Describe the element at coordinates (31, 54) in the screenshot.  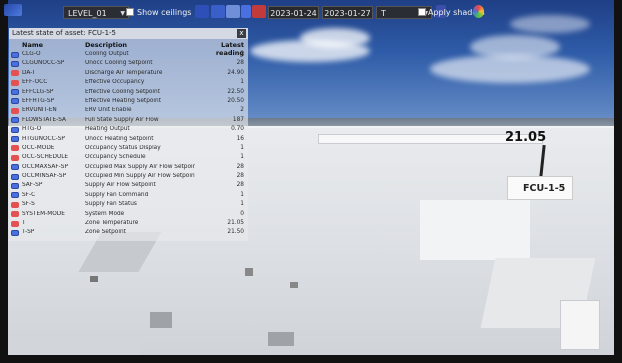
I see `point-name: CLG-O` at that location.